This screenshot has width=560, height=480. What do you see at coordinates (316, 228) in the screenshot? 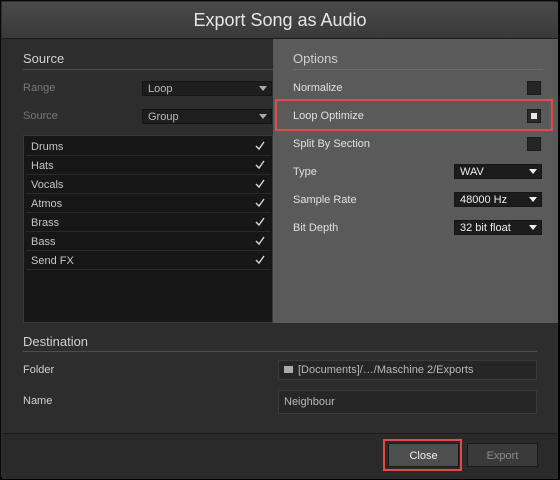
I see `bit-depth-label: Bit Depth` at bounding box center [316, 228].